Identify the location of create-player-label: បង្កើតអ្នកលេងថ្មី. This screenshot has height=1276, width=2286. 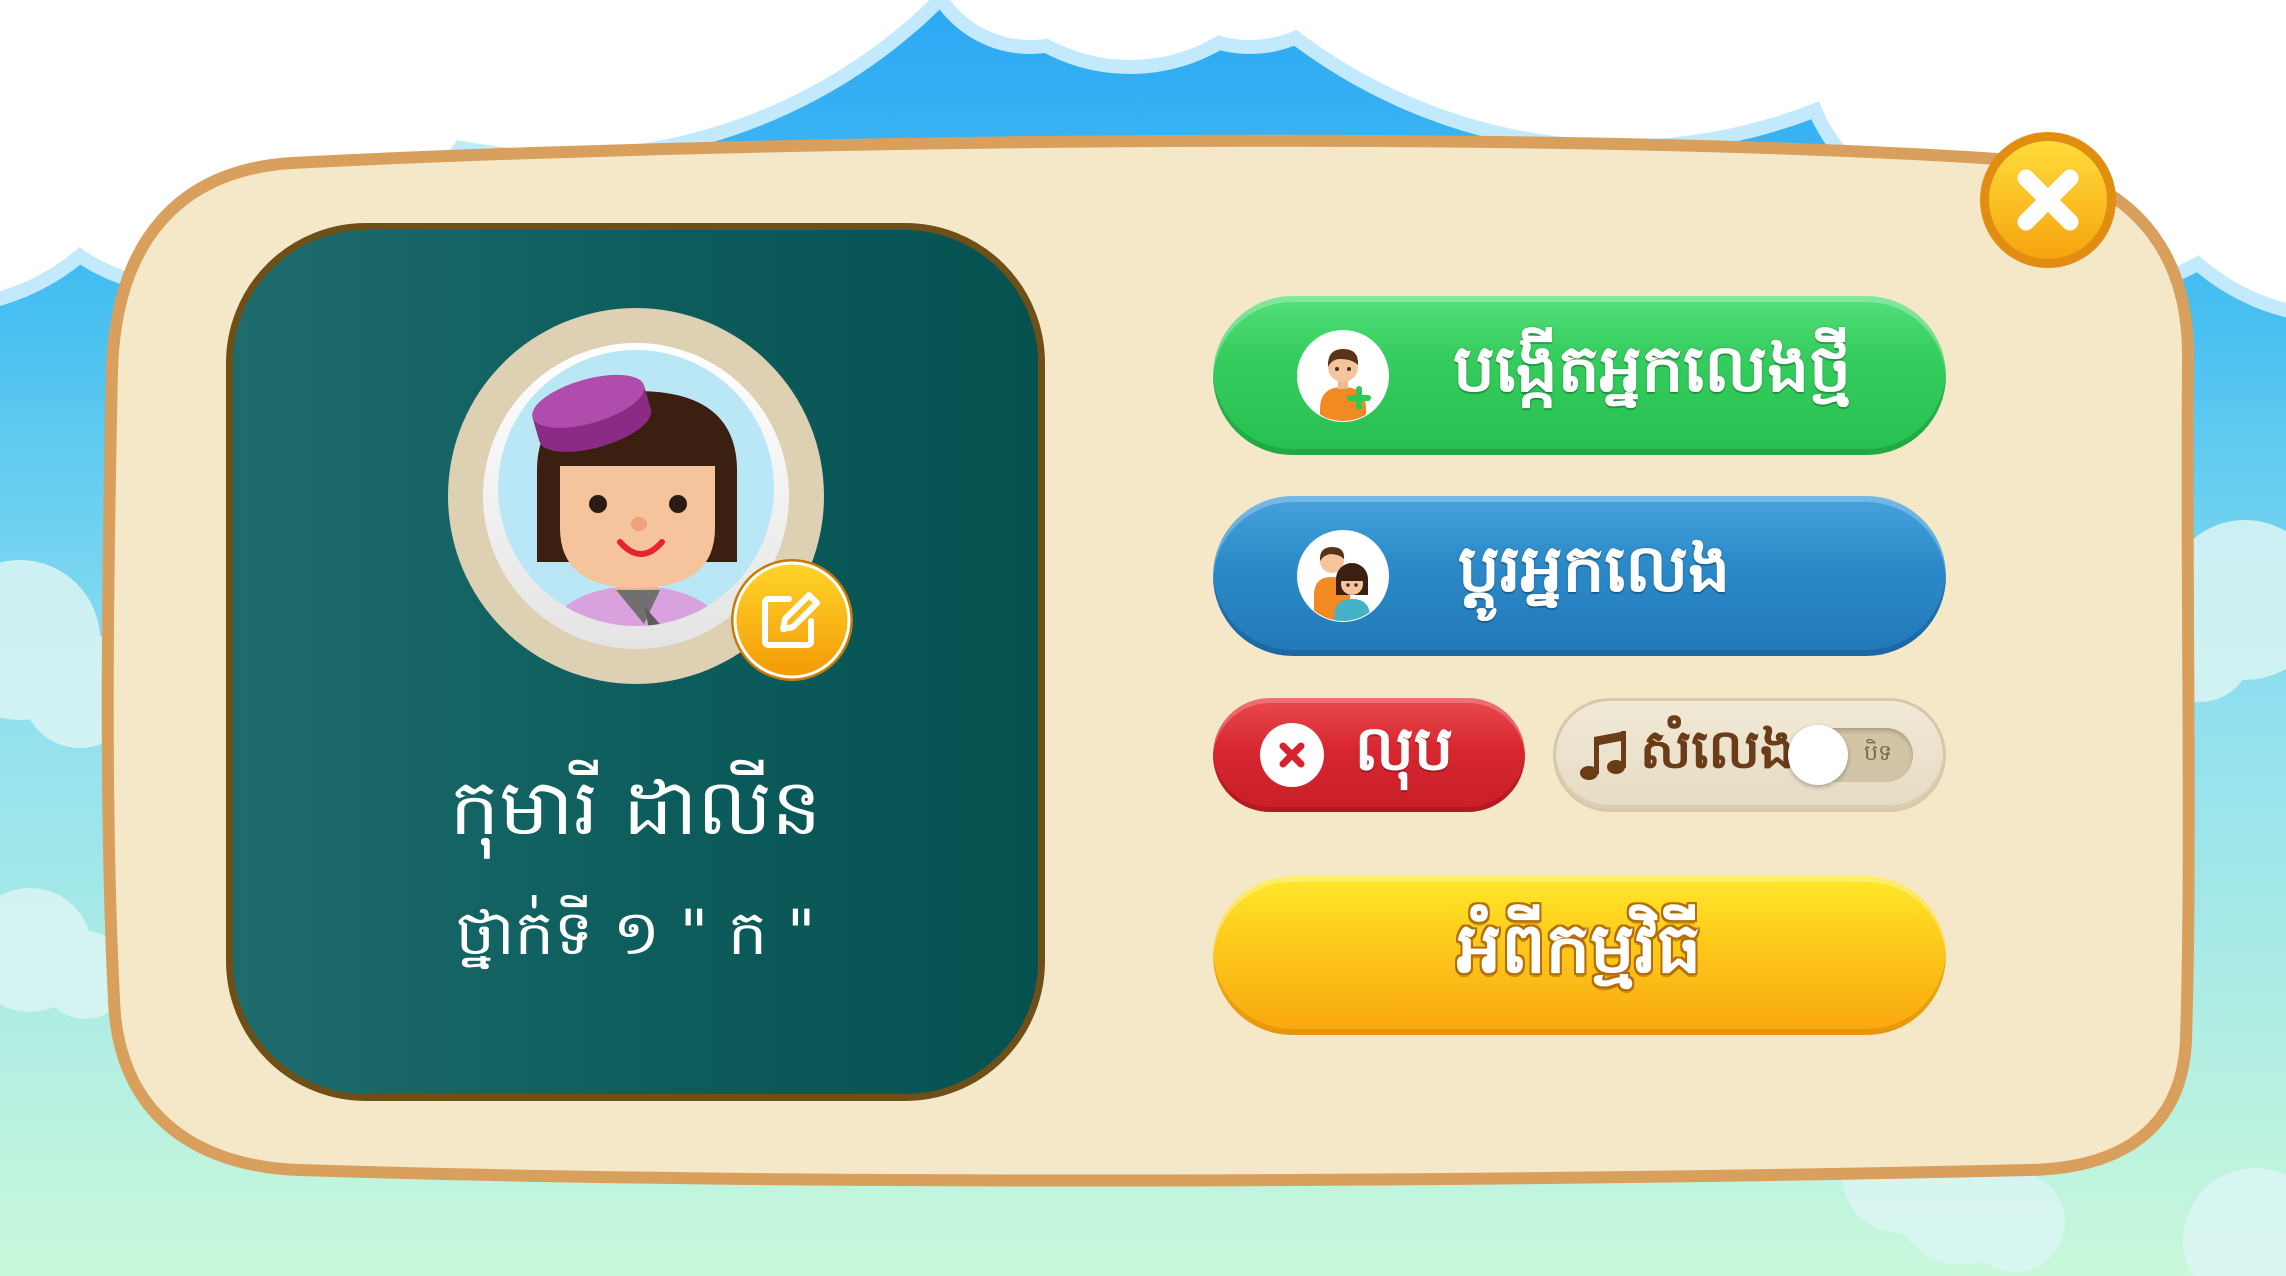
(1652, 368).